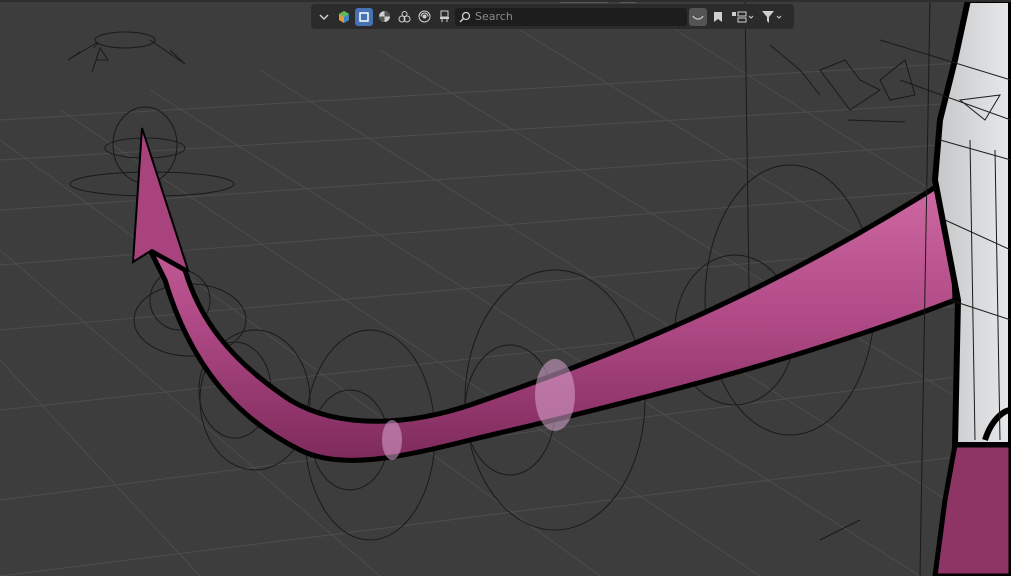 This screenshot has width=1011, height=576. What do you see at coordinates (404, 17) in the screenshot?
I see `particles-icon` at bounding box center [404, 17].